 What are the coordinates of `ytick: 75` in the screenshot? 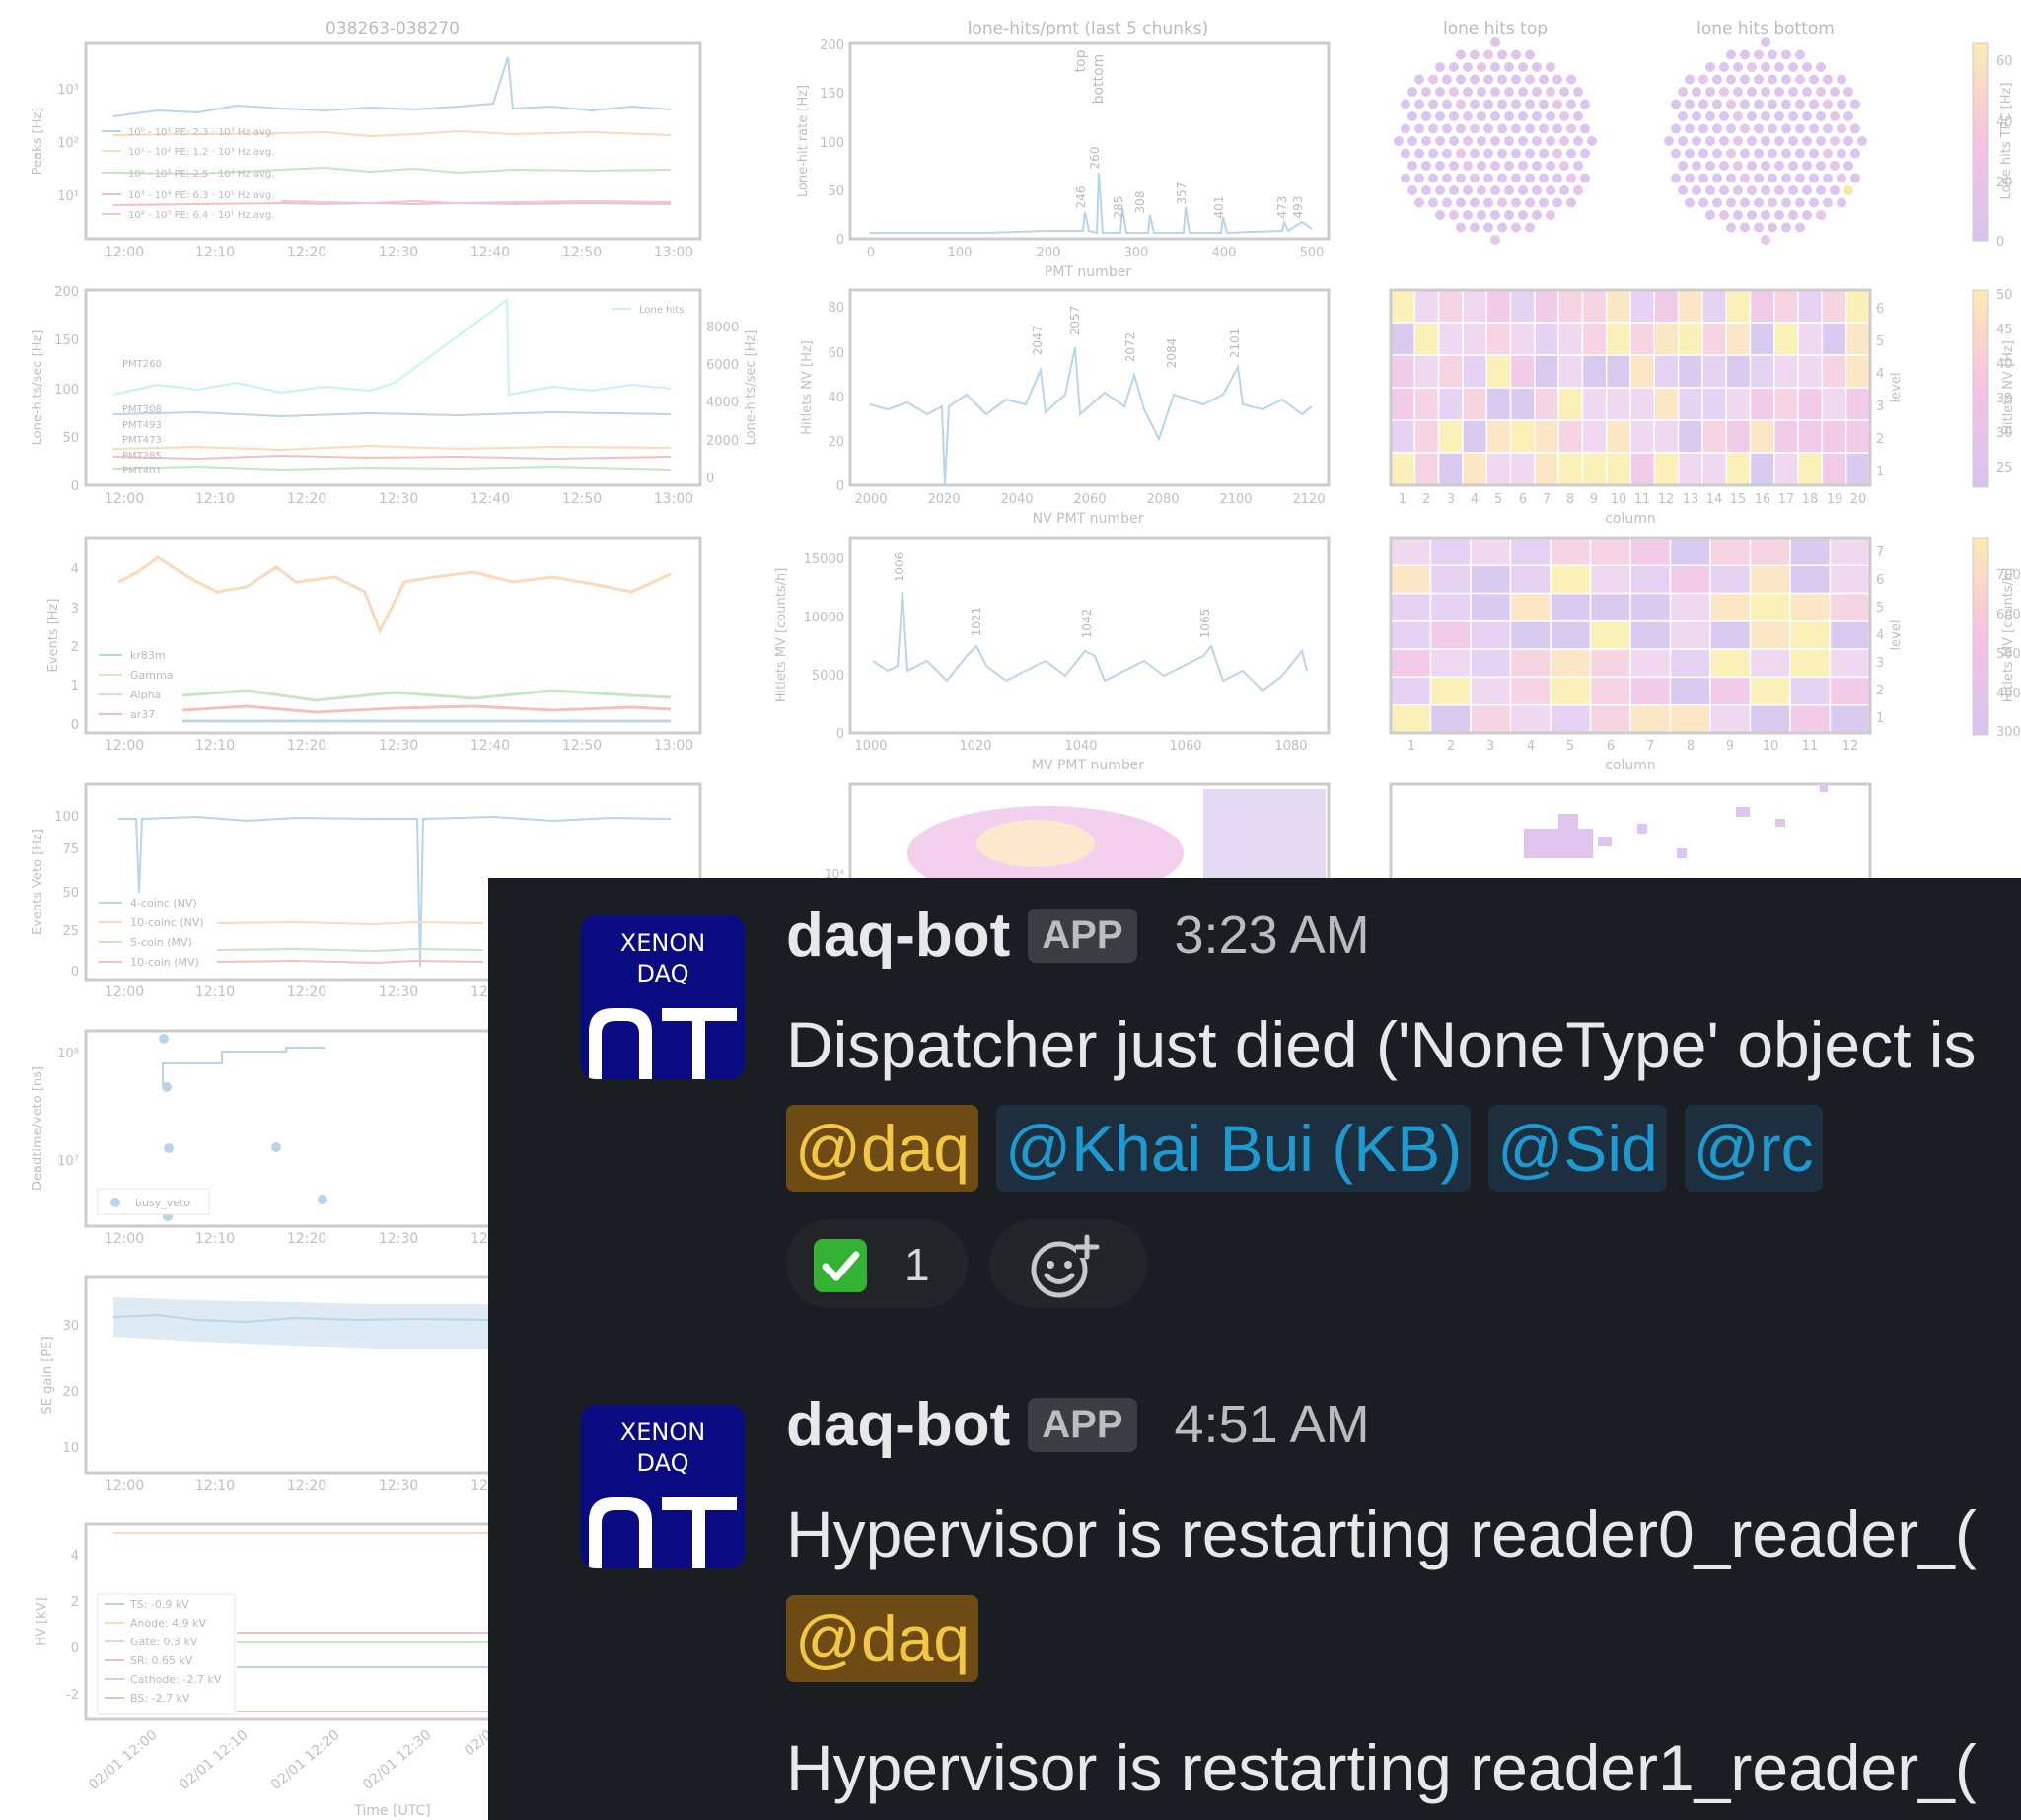 It's located at (70, 849).